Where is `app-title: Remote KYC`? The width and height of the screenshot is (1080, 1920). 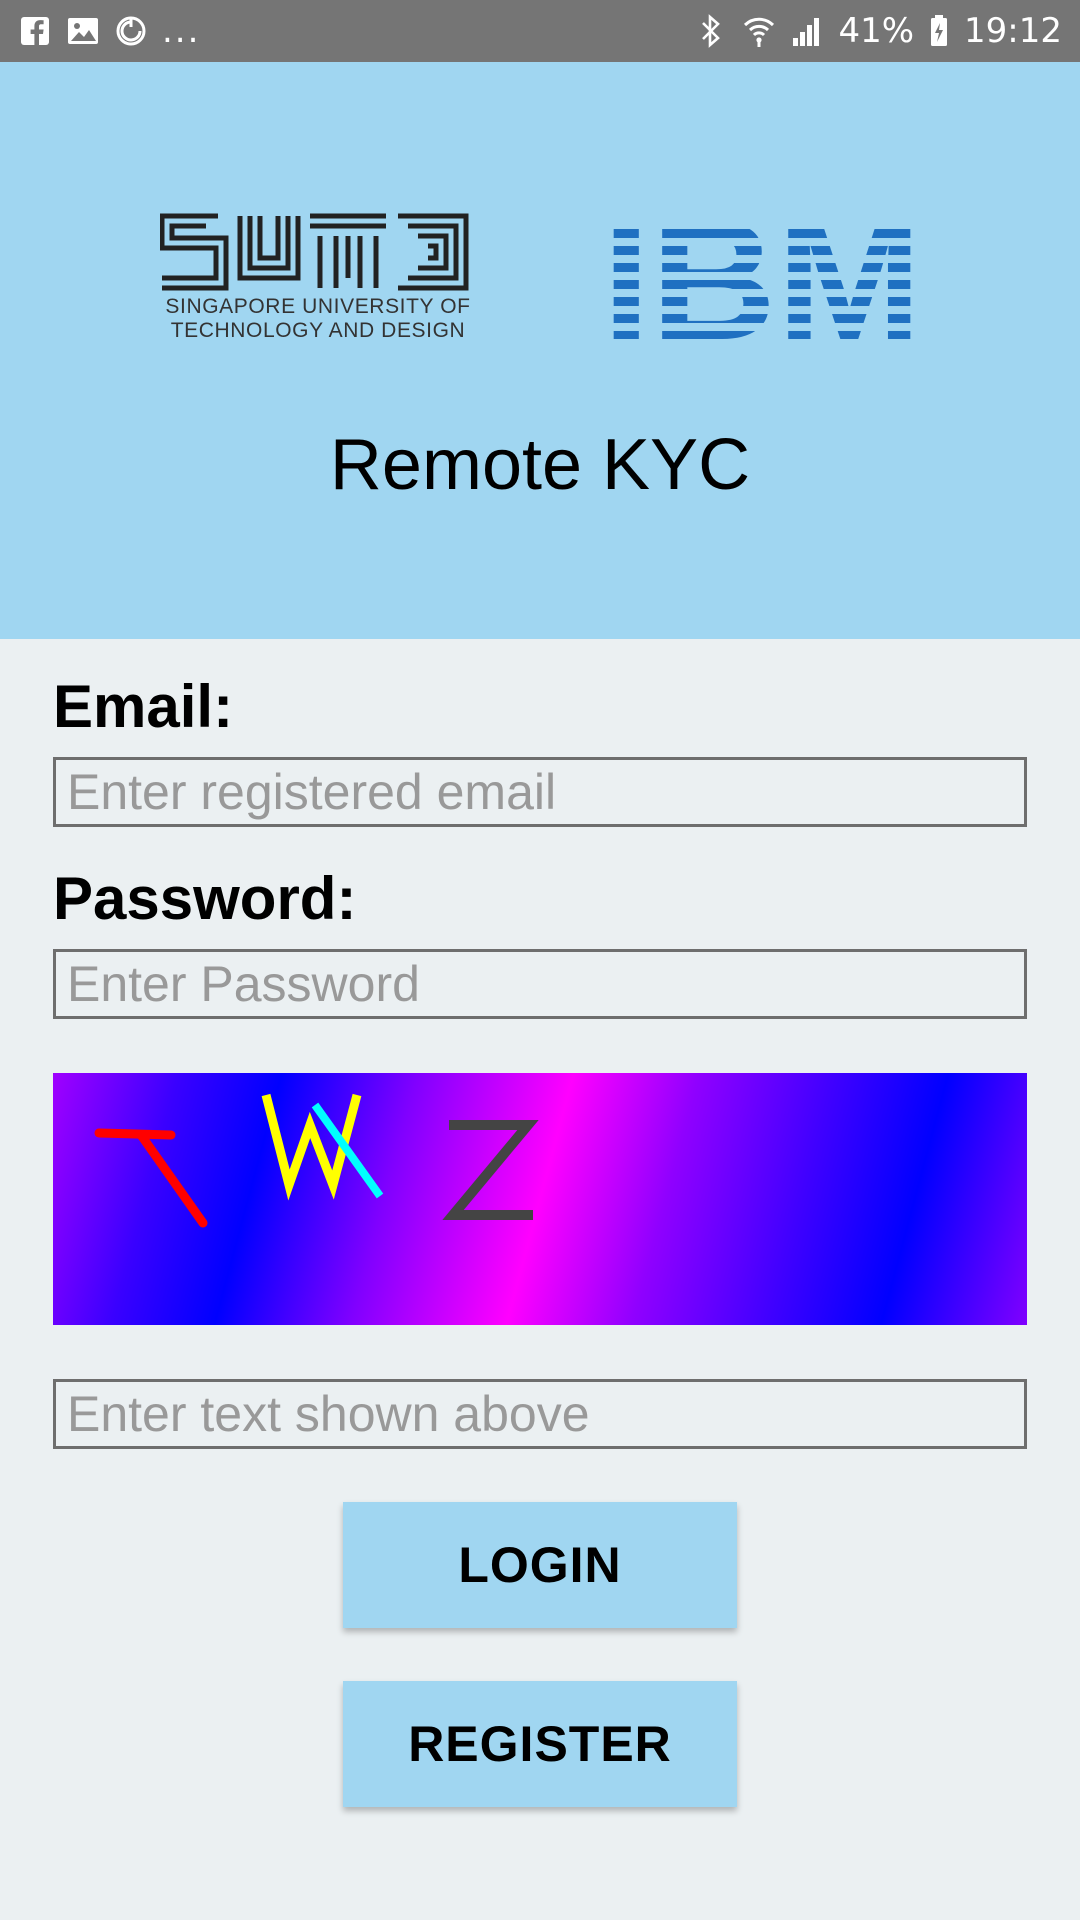
app-title: Remote KYC is located at coordinates (540, 465).